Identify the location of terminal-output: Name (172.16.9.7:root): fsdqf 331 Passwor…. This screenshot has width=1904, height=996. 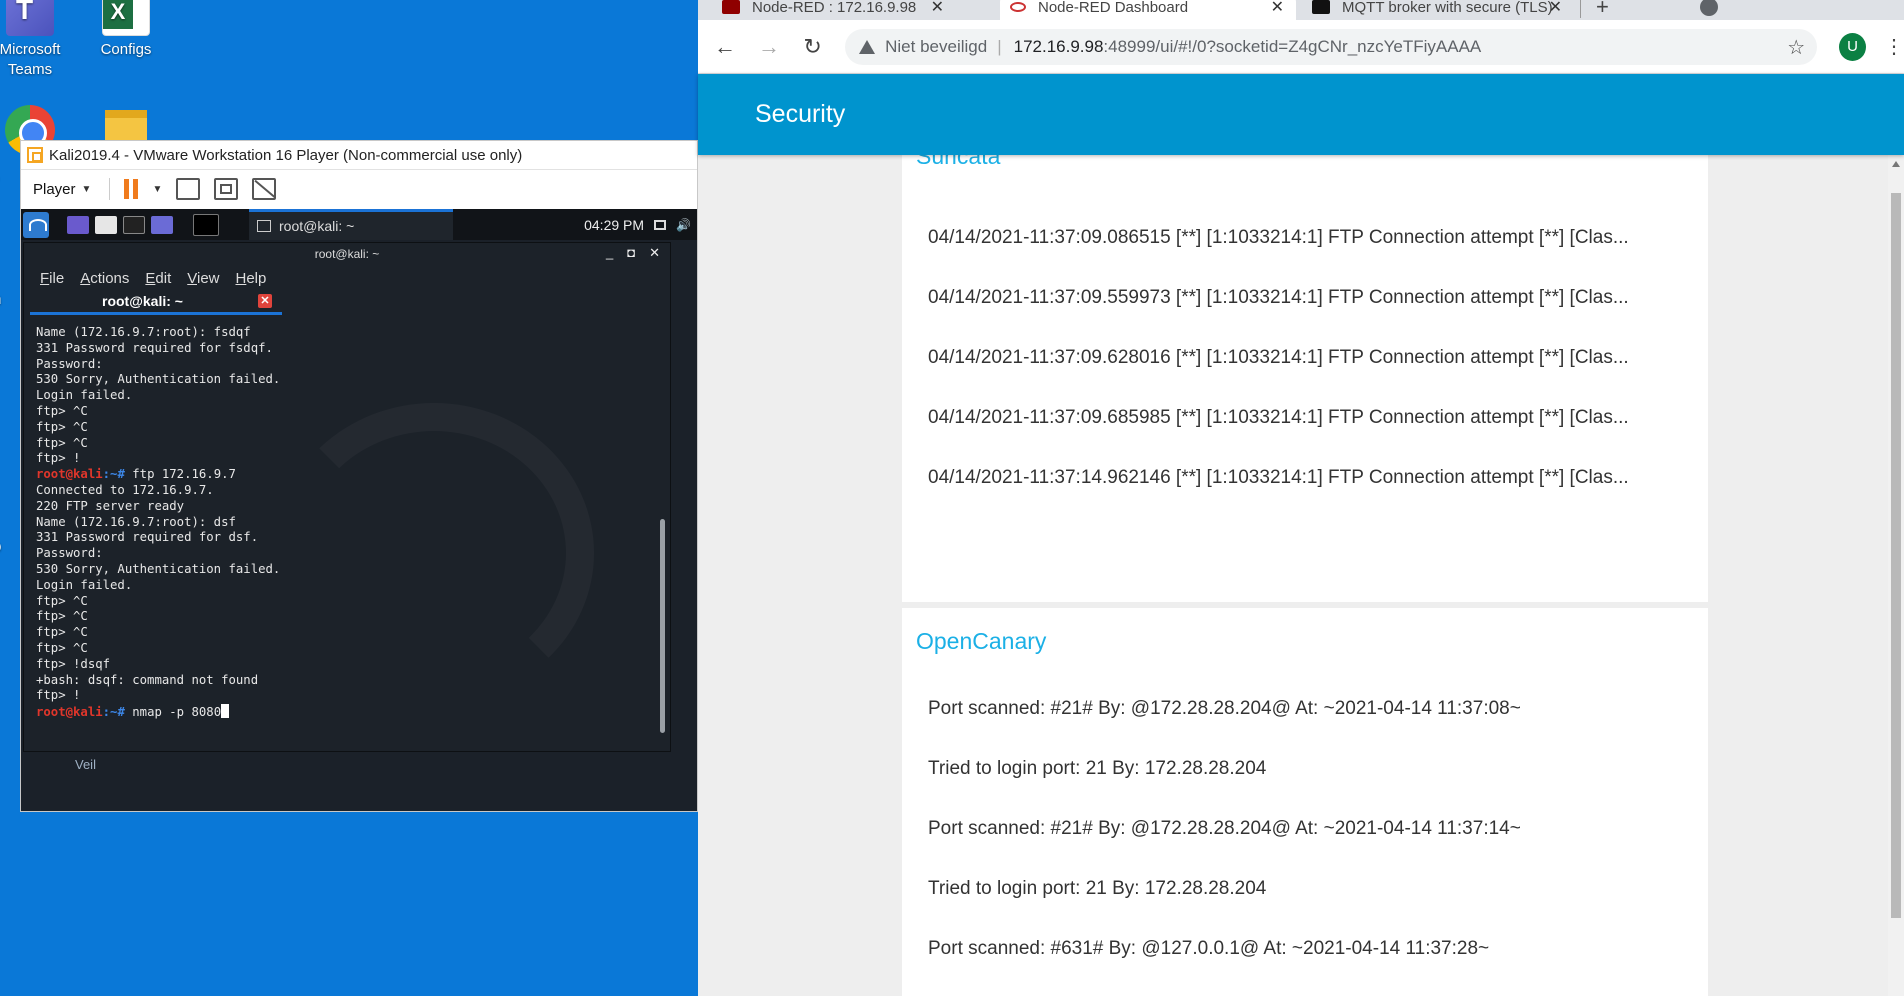
(340, 537).